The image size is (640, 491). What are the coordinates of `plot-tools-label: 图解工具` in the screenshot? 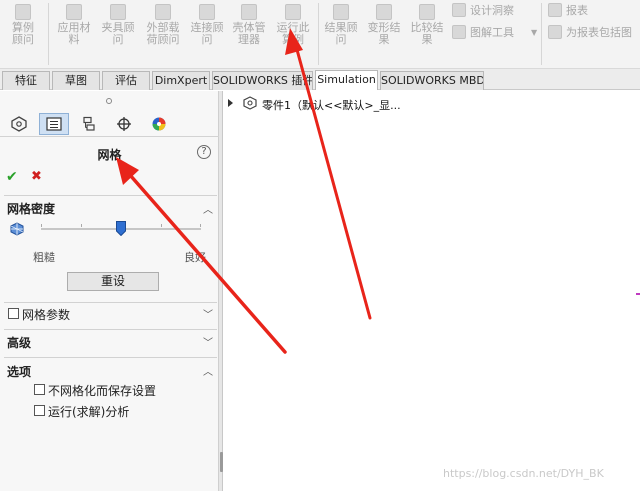 It's located at (492, 32).